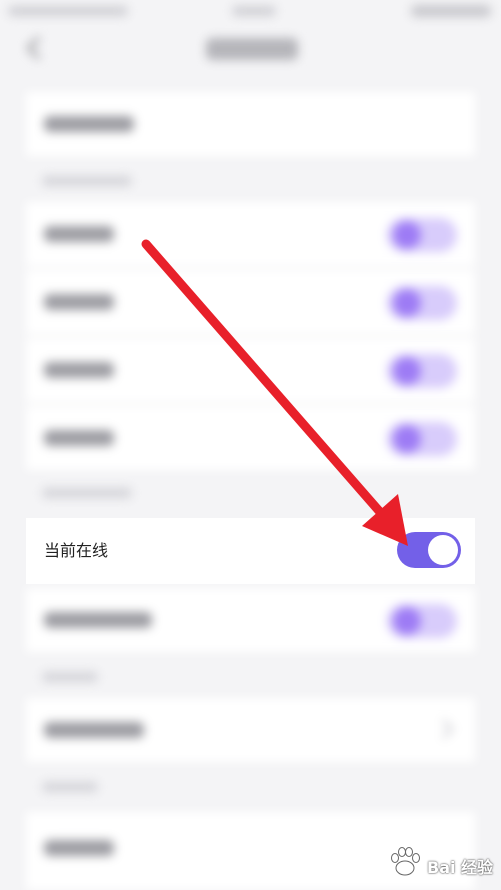  I want to click on watermark-text: Bai 经验, so click(460, 867).